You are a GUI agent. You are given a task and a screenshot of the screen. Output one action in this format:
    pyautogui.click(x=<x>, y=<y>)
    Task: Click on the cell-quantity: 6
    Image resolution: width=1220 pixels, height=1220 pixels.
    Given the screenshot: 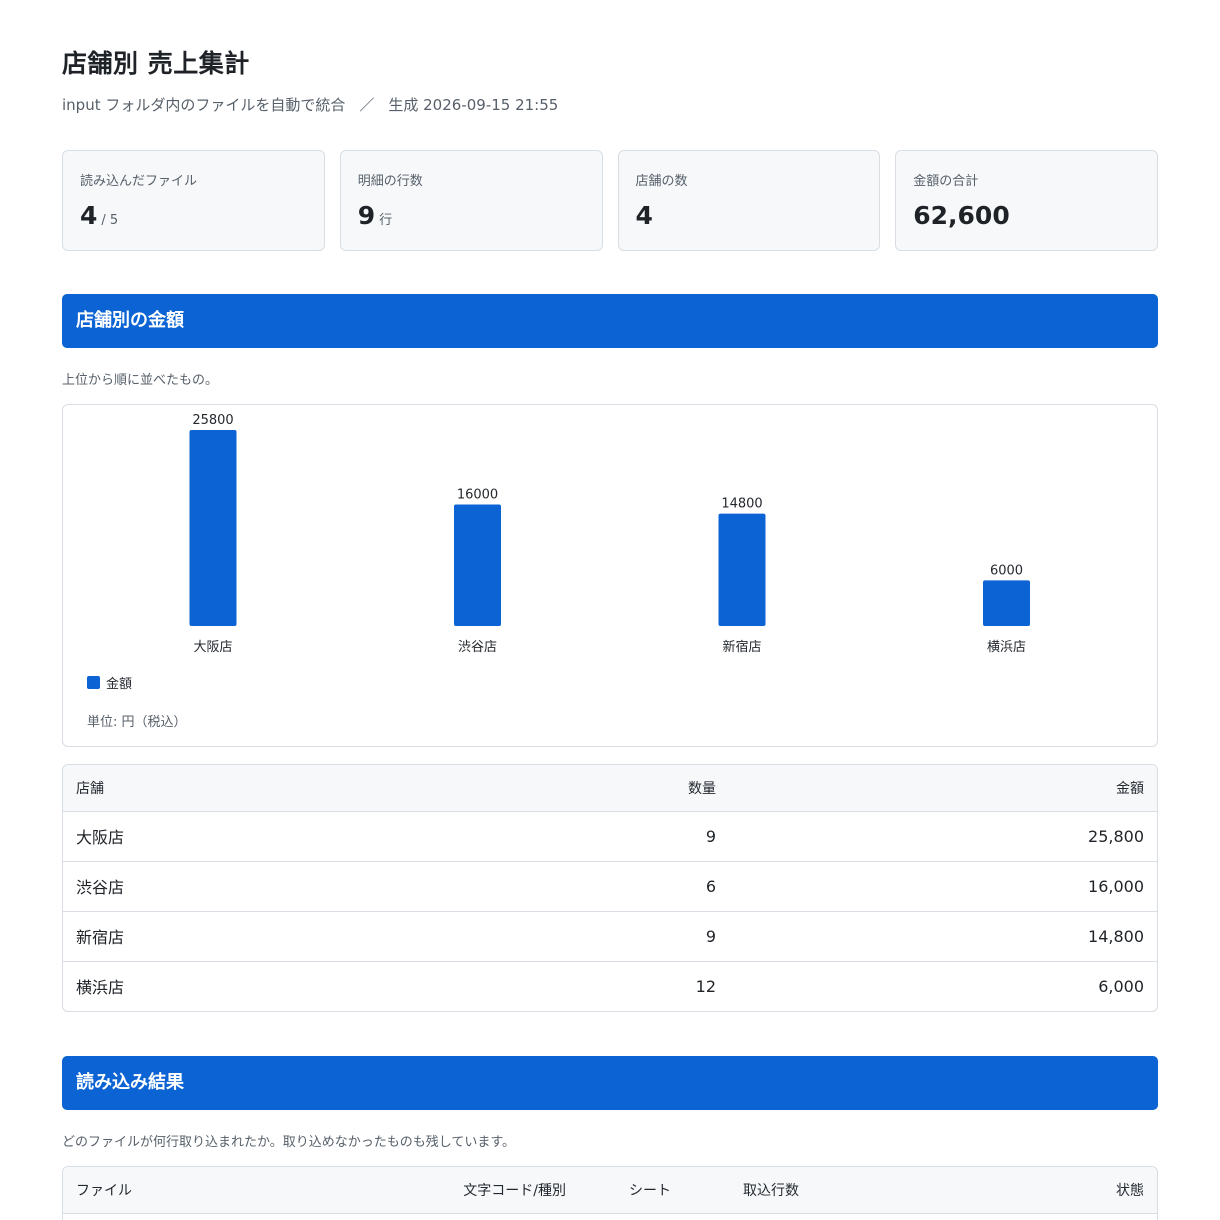 What is the action you would take?
    pyautogui.click(x=586, y=886)
    